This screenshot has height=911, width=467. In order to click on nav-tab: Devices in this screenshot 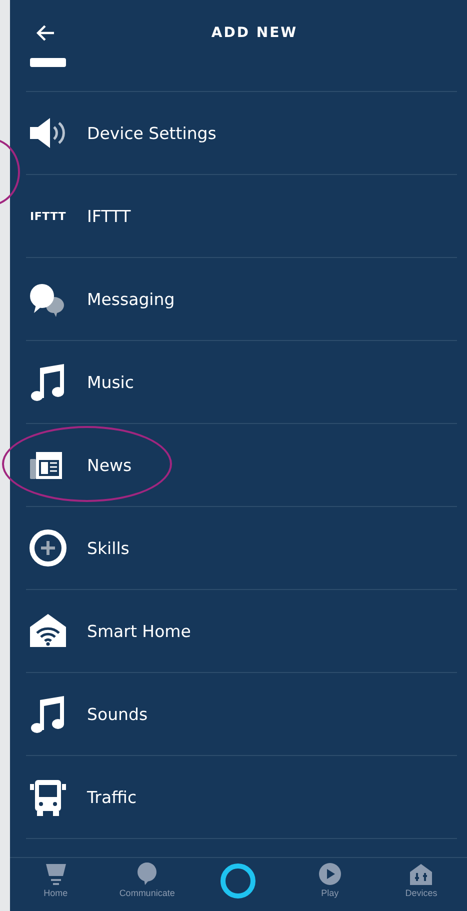, I will do `click(421, 878)`.